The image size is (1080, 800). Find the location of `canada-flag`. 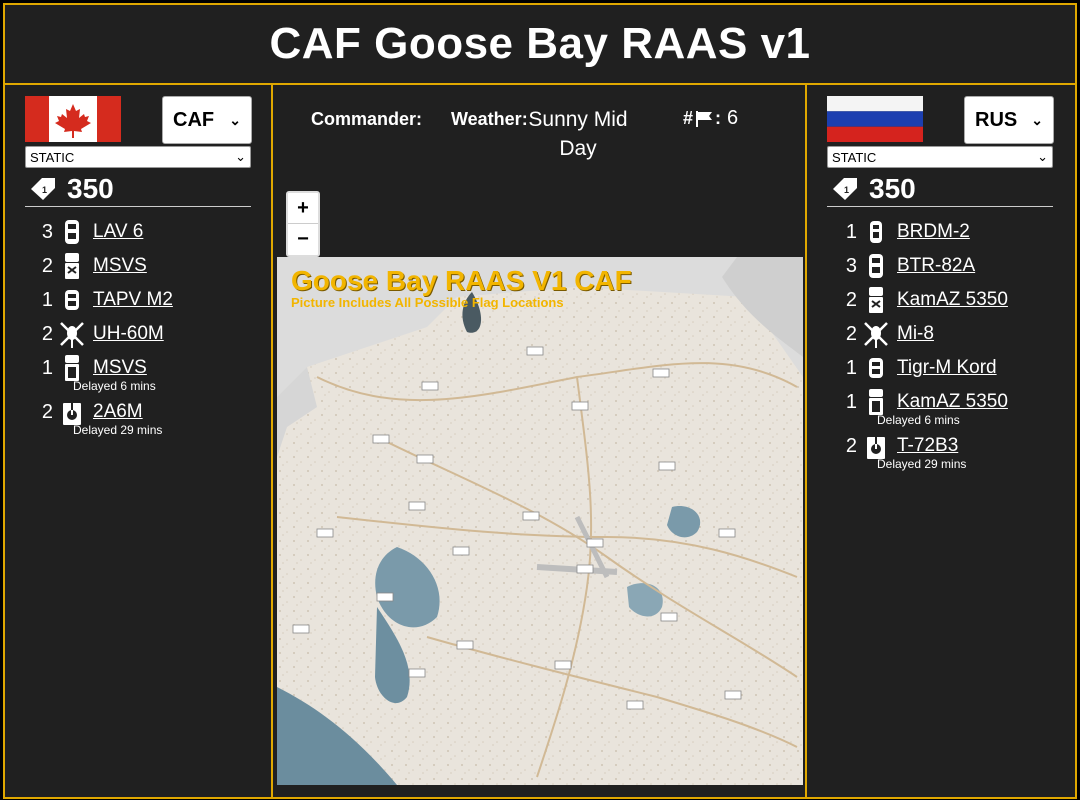

canada-flag is located at coordinates (73, 119).